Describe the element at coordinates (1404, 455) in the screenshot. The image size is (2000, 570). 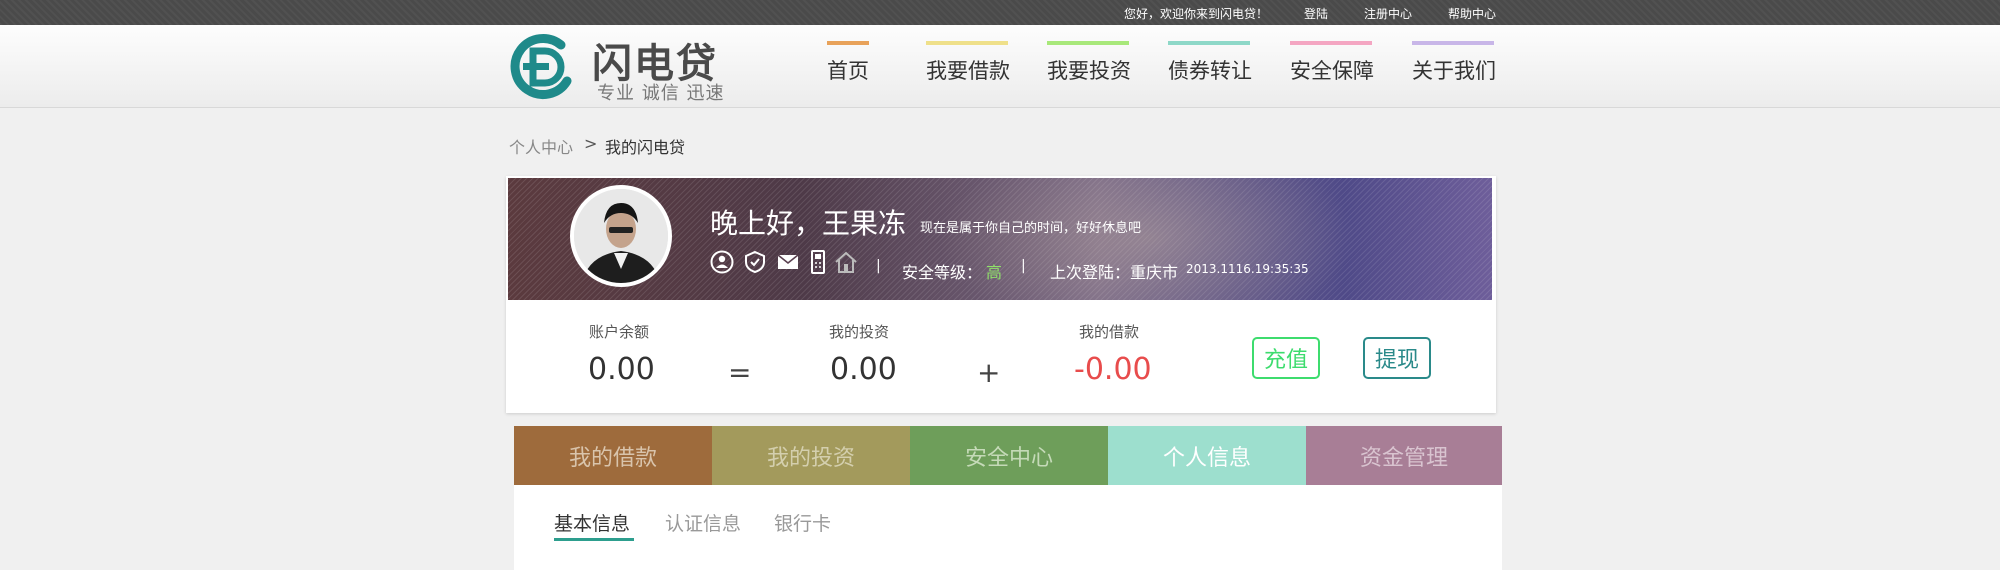
I see `tab-fund-management: 资金管理` at that location.